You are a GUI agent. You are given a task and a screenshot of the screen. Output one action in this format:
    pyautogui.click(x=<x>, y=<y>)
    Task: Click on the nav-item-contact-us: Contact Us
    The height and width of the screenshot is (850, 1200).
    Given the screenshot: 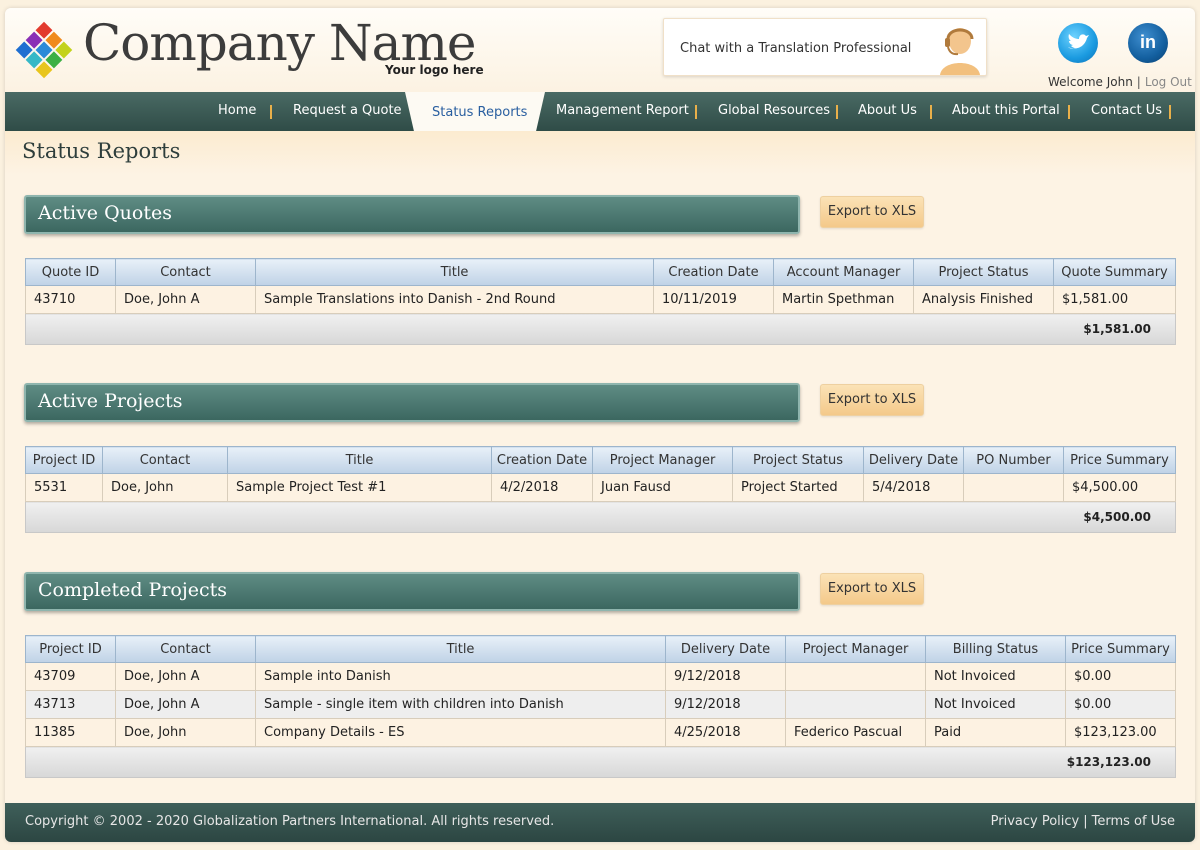 What is the action you would take?
    pyautogui.click(x=1126, y=110)
    